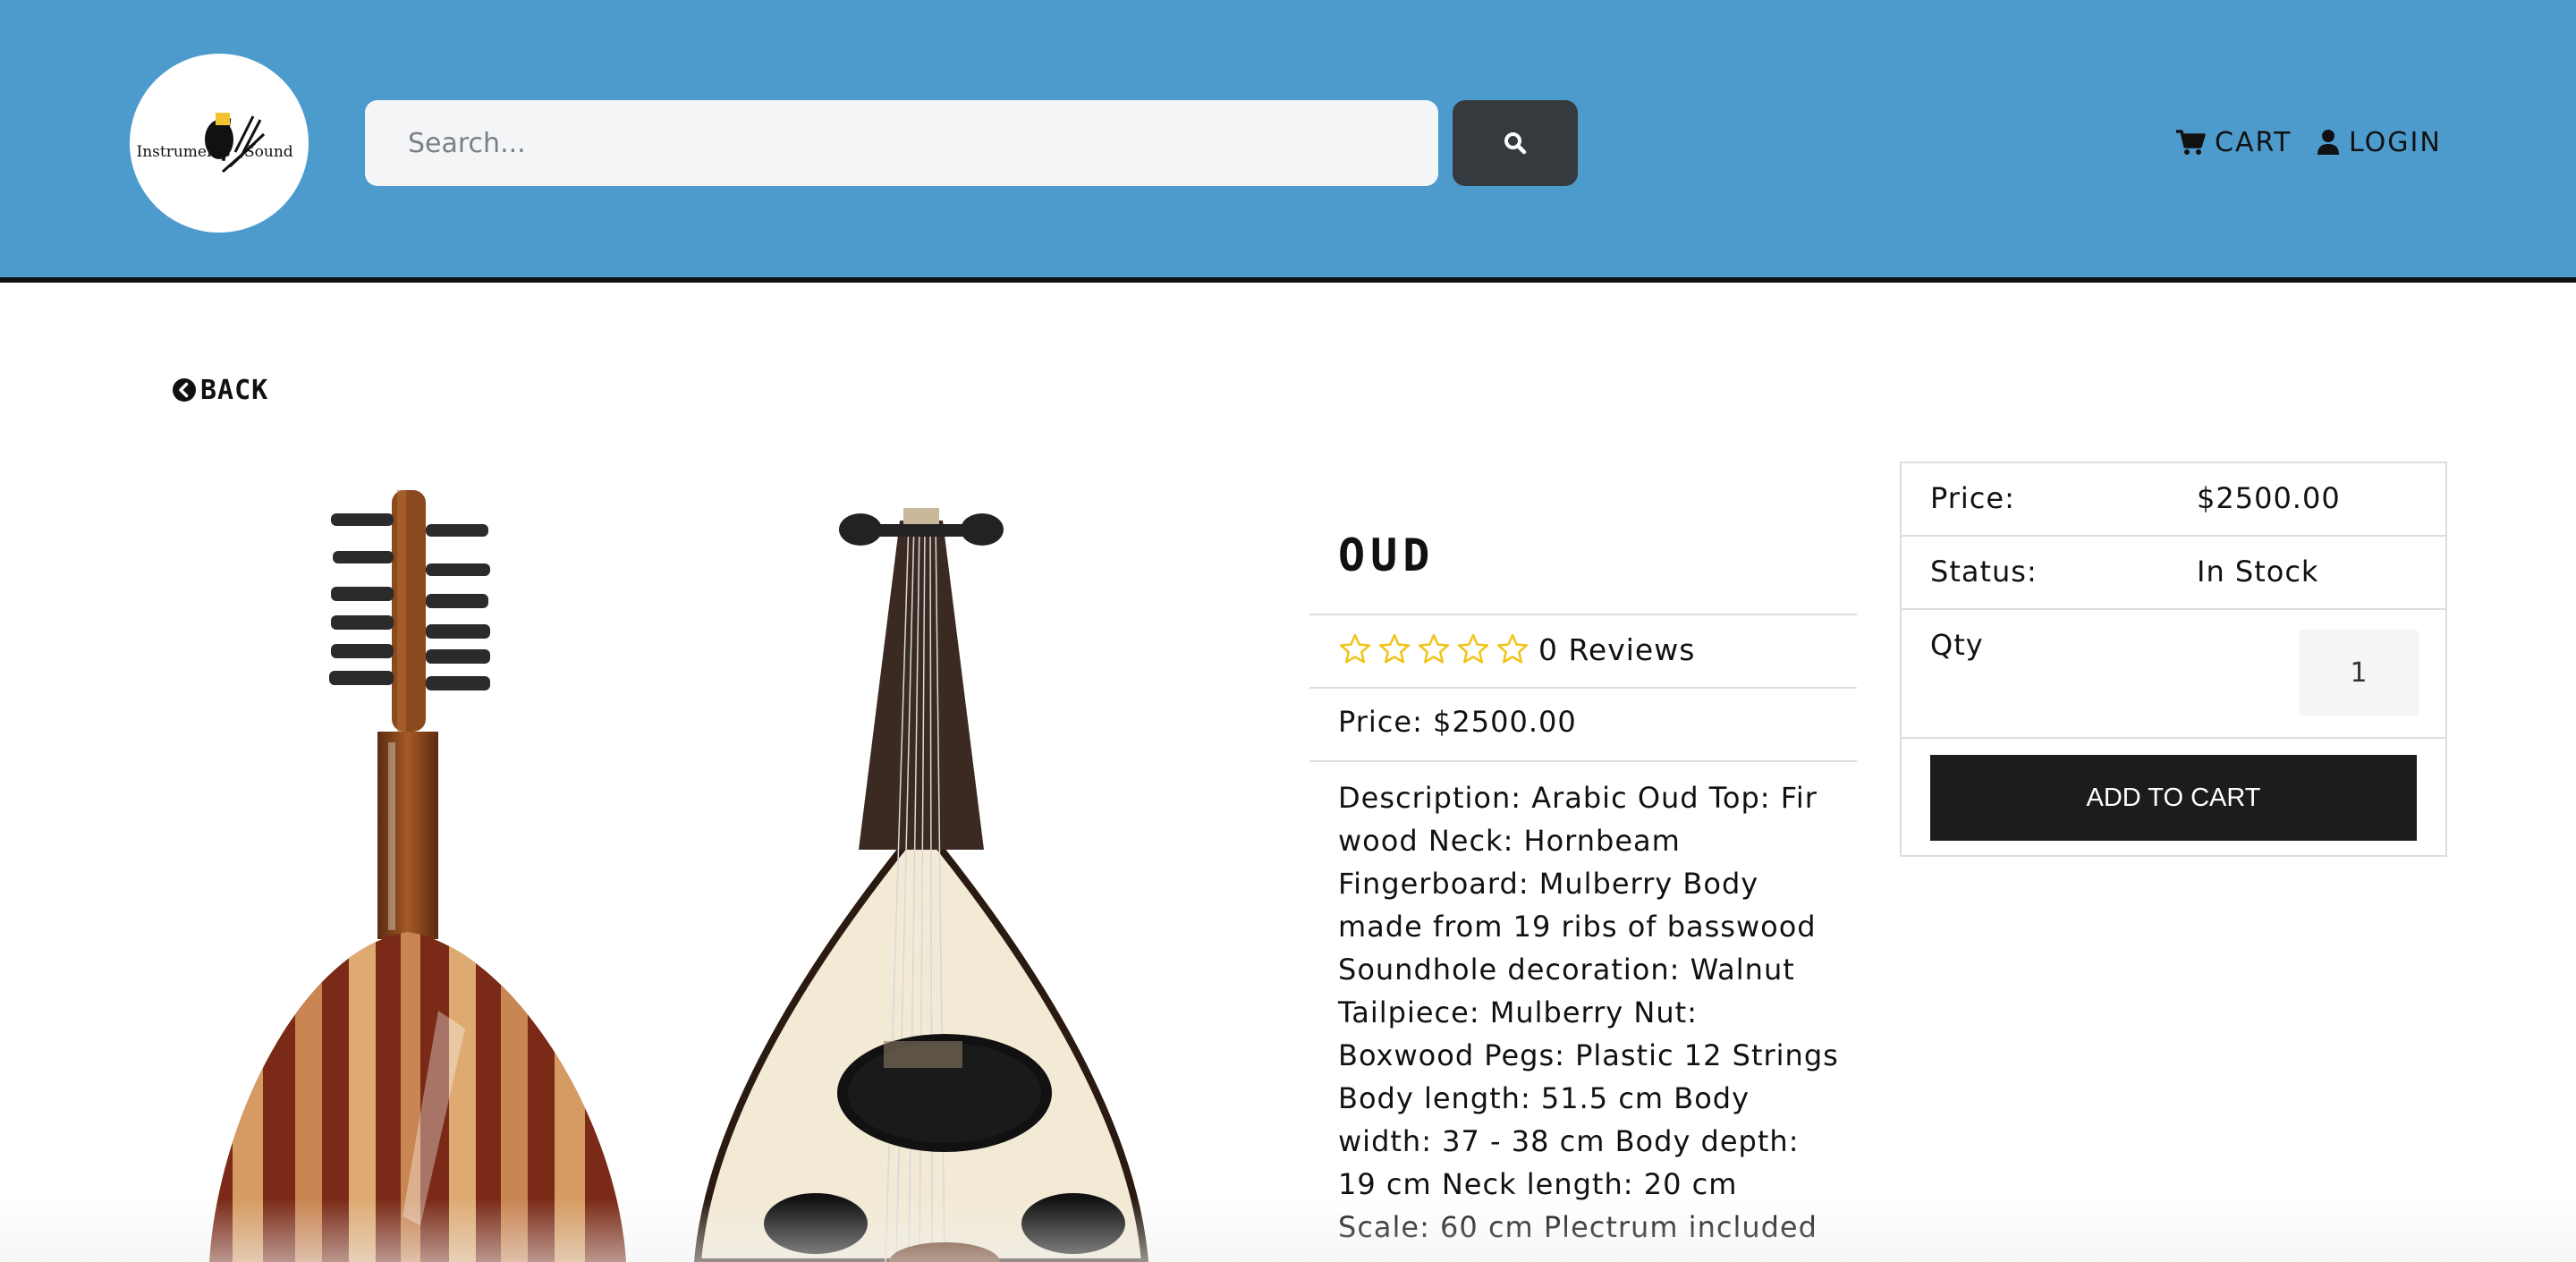  What do you see at coordinates (417, 876) in the screenshot?
I see `oud-back-view` at bounding box center [417, 876].